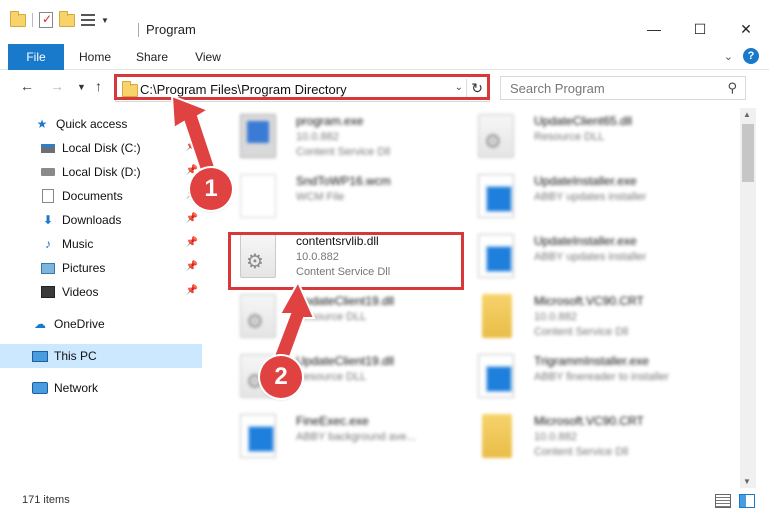  Describe the element at coordinates (101, 292) in the screenshot. I see `sidebar-item-videos: Videos 📌` at that location.